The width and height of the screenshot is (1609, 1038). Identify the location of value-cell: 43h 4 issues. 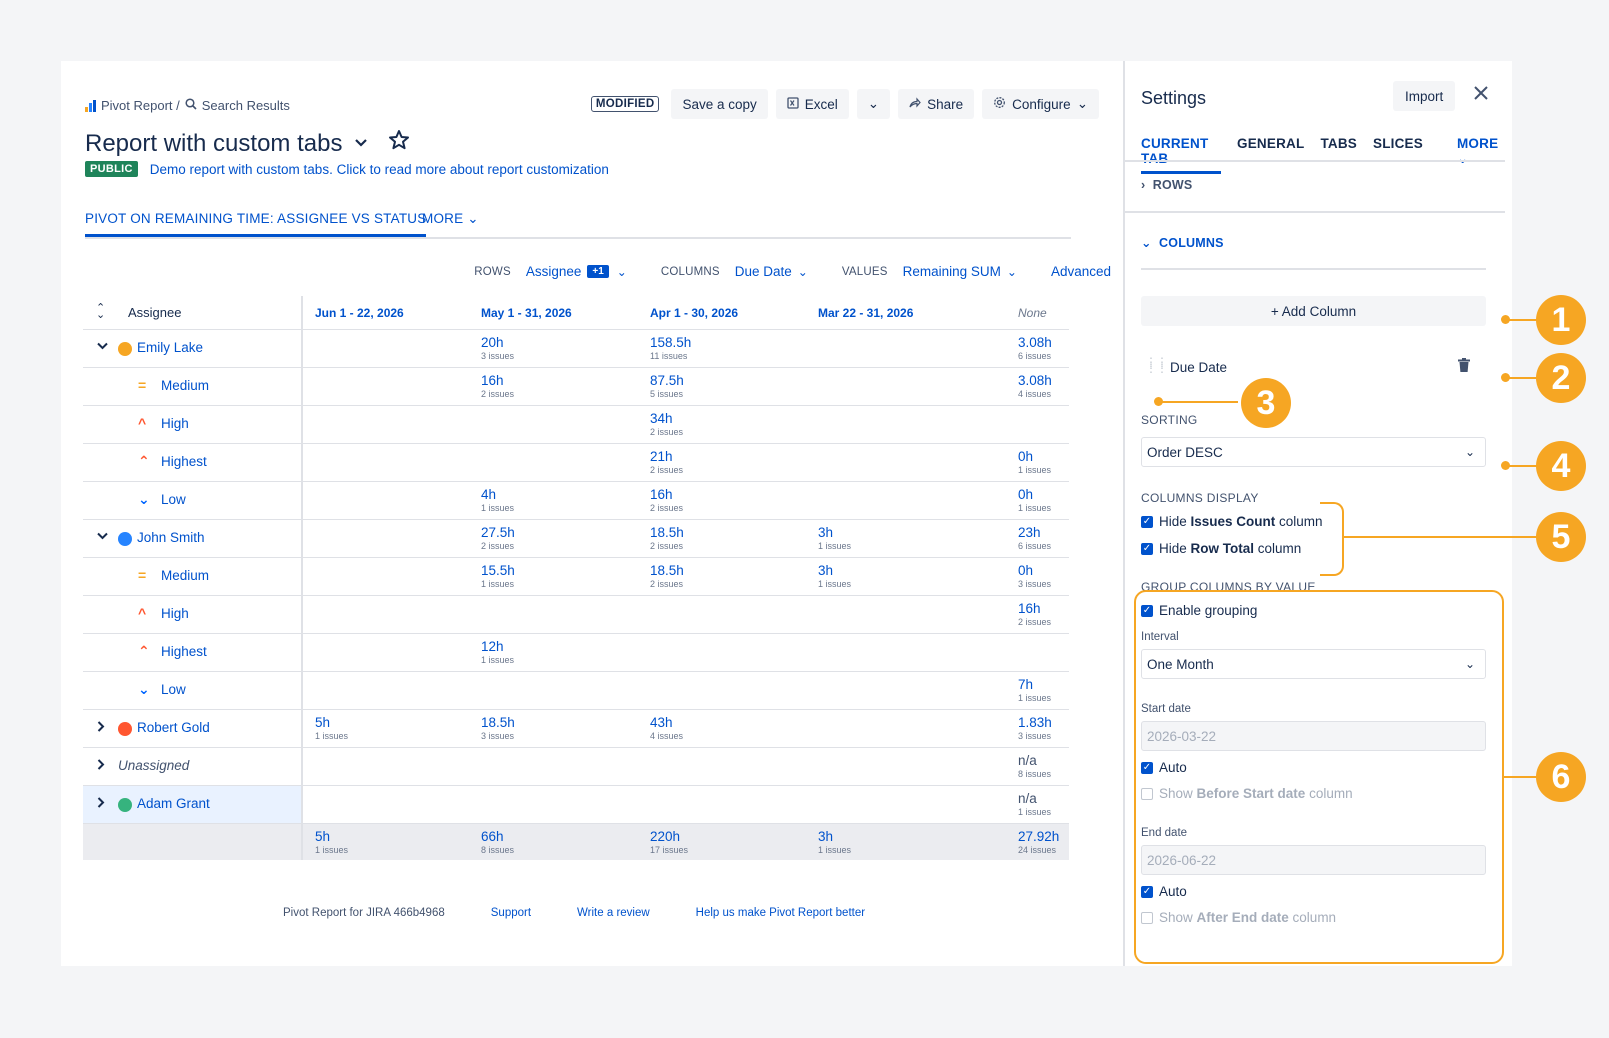
(666, 729).